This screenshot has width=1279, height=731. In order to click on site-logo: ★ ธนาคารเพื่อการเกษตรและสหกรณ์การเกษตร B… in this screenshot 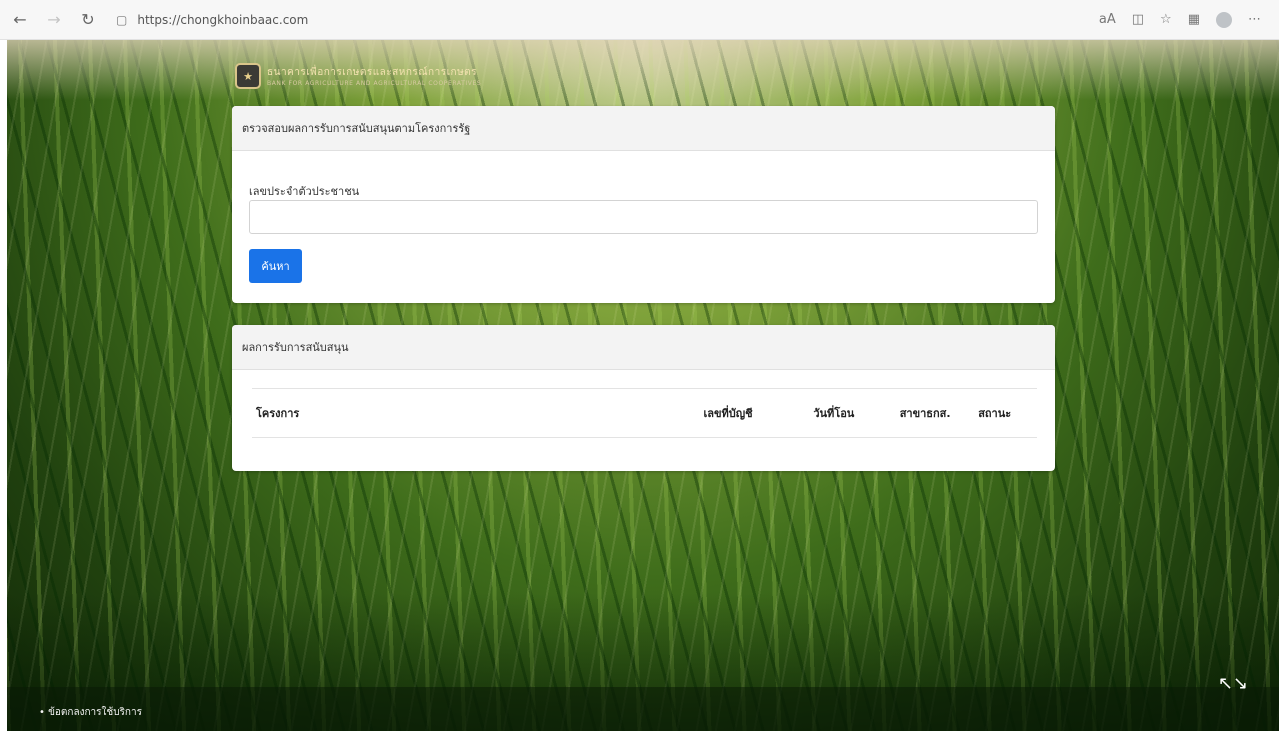, I will do `click(358, 76)`.